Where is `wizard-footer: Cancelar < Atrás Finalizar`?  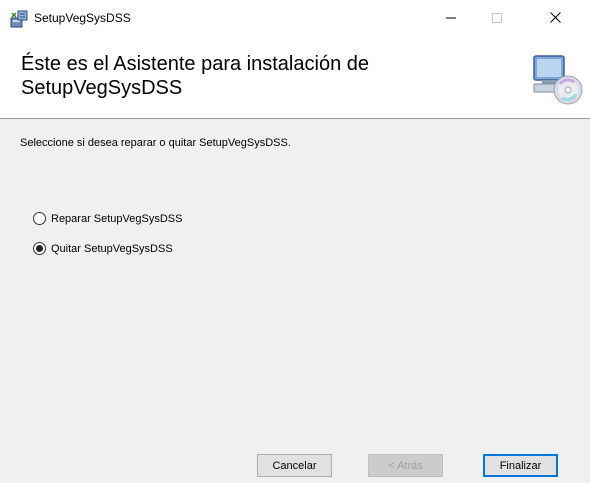 wizard-footer: Cancelar < Atrás Finalizar is located at coordinates (295, 457).